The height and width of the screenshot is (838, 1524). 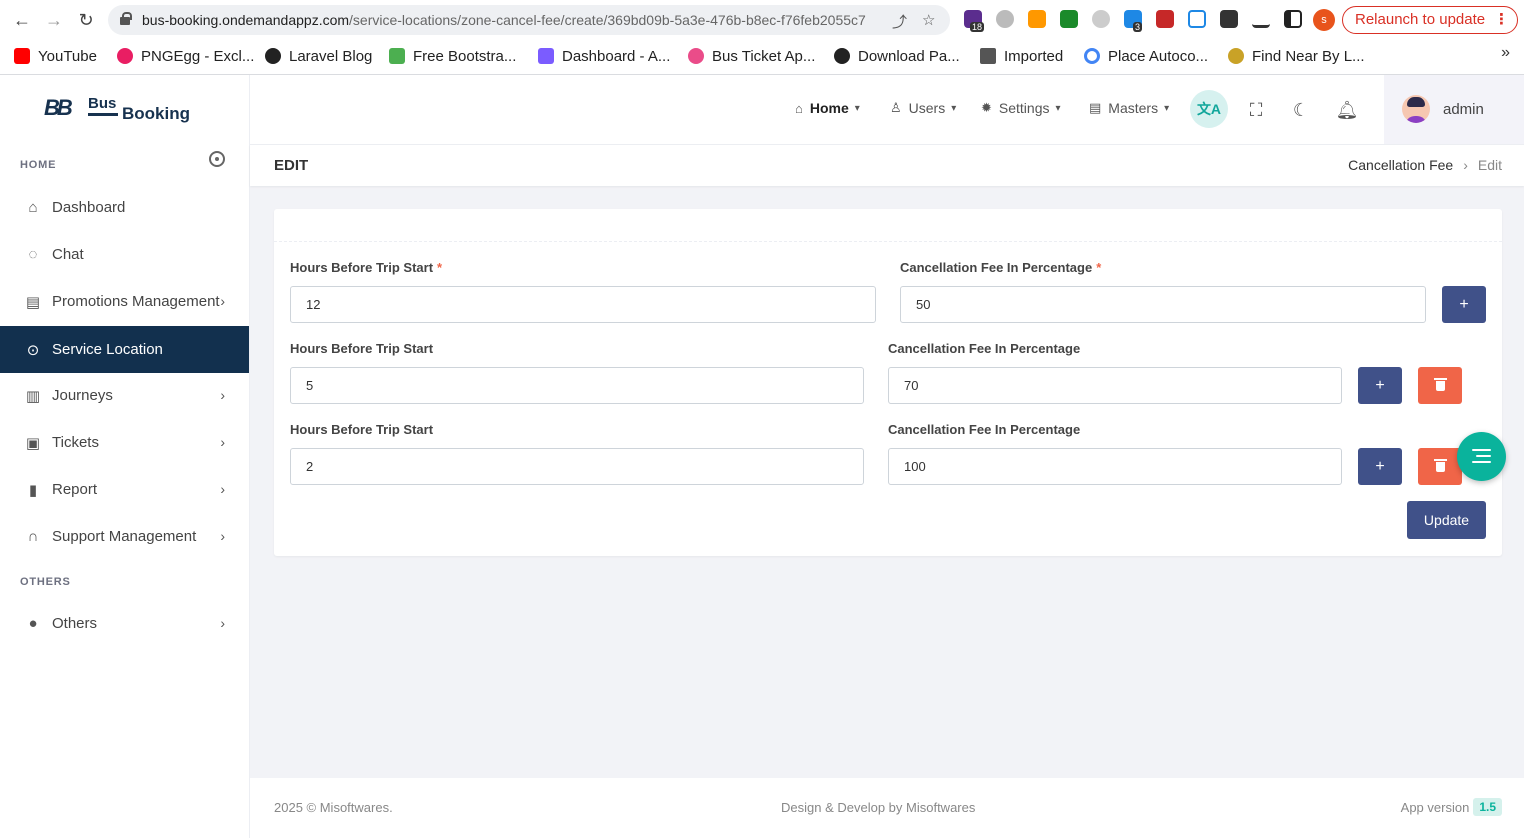 What do you see at coordinates (45, 582) in the screenshot?
I see `section-label-others: OTHERS` at bounding box center [45, 582].